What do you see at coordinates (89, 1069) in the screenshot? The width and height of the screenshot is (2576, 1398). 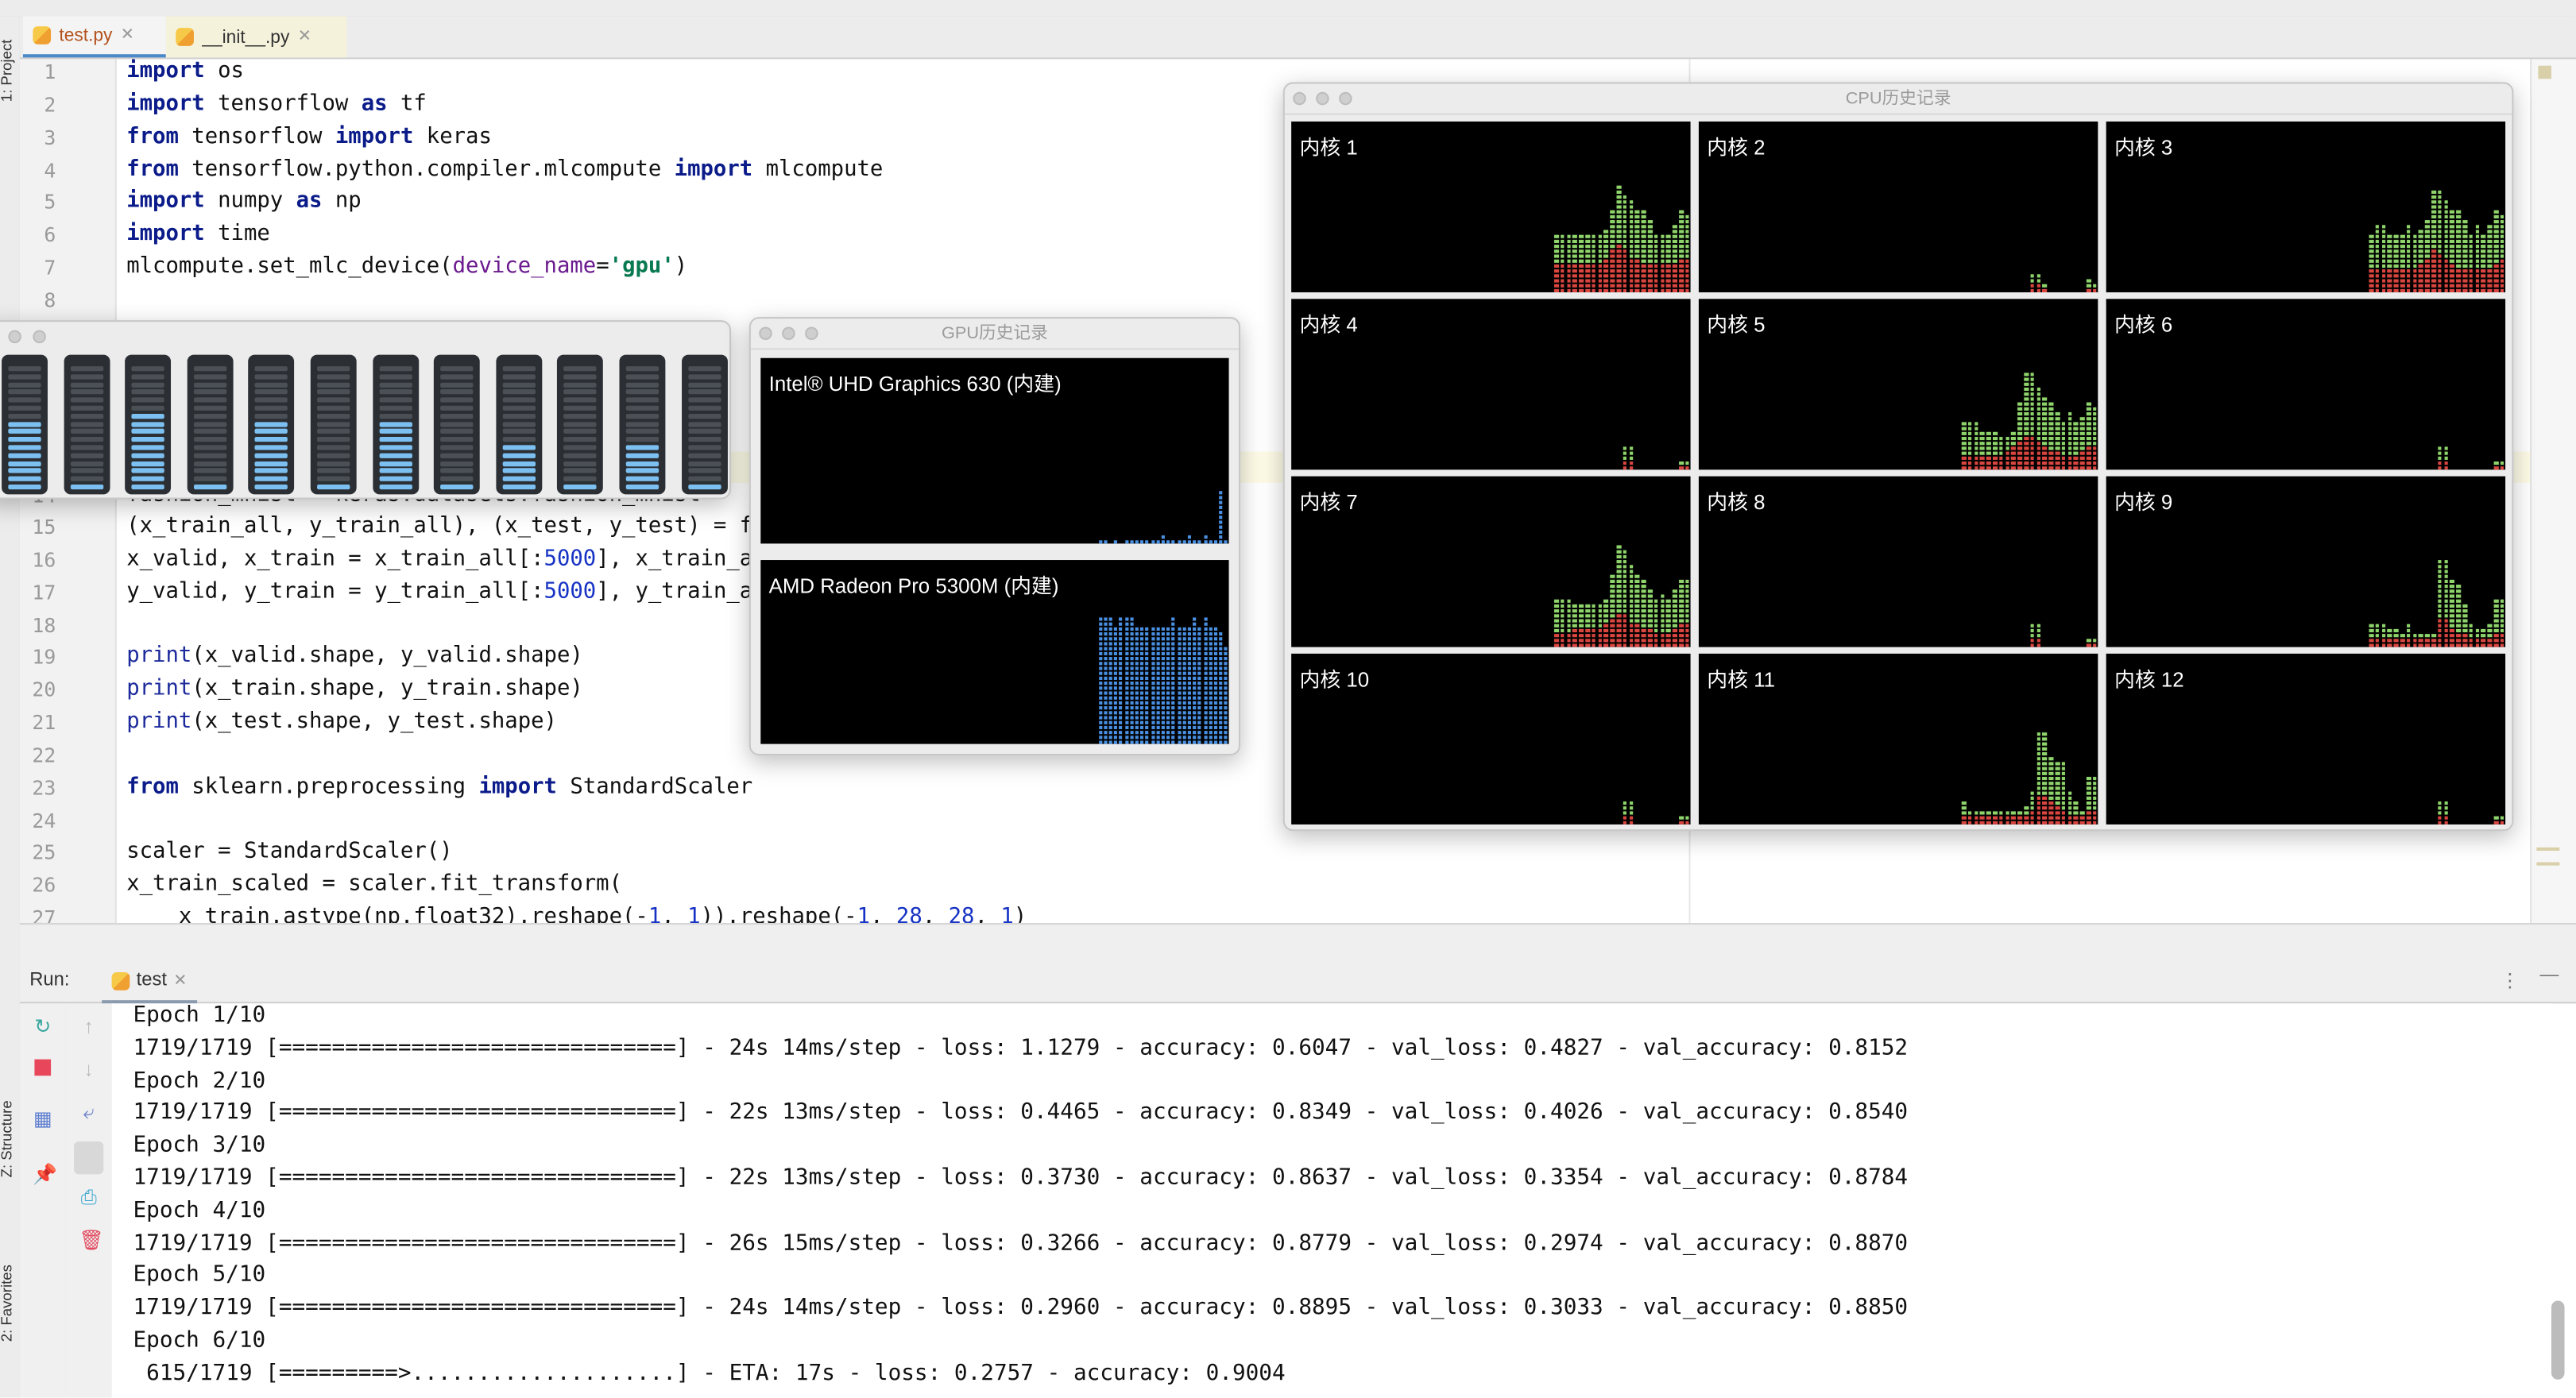 I see `scroll-down-icon: ↓` at bounding box center [89, 1069].